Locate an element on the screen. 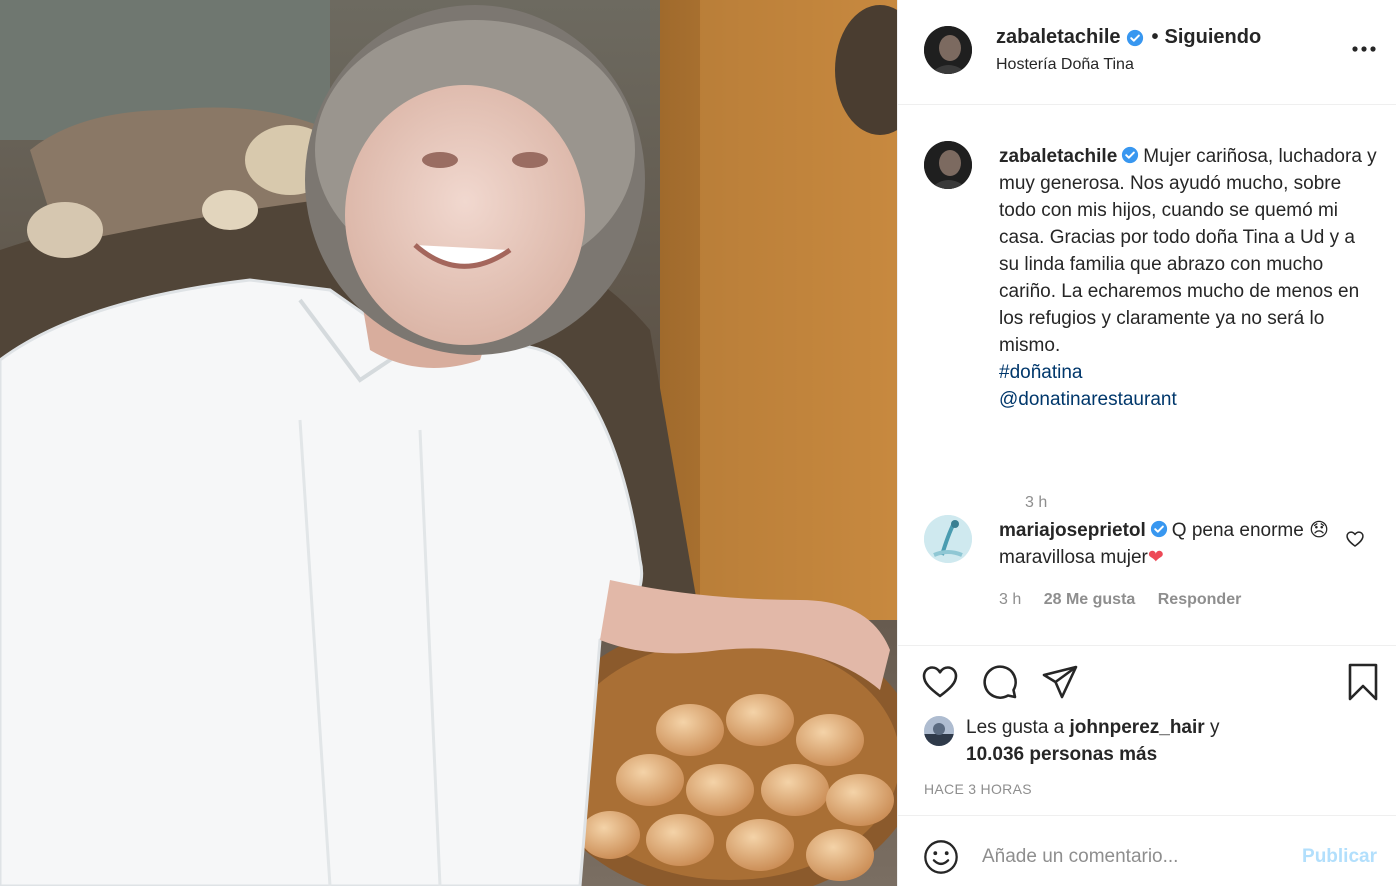 This screenshot has width=1396, height=886. add-comment-bar: Publicar is located at coordinates (1147, 850).